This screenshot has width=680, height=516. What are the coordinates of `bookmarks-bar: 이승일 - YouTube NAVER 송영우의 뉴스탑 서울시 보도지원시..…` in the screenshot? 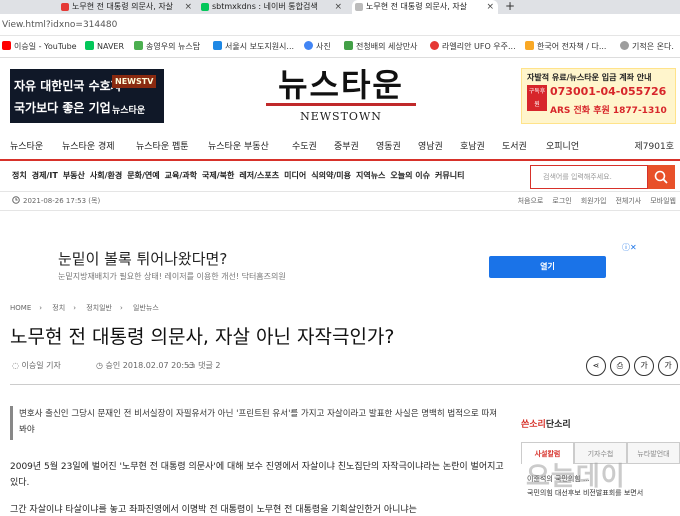 It's located at (340, 47).